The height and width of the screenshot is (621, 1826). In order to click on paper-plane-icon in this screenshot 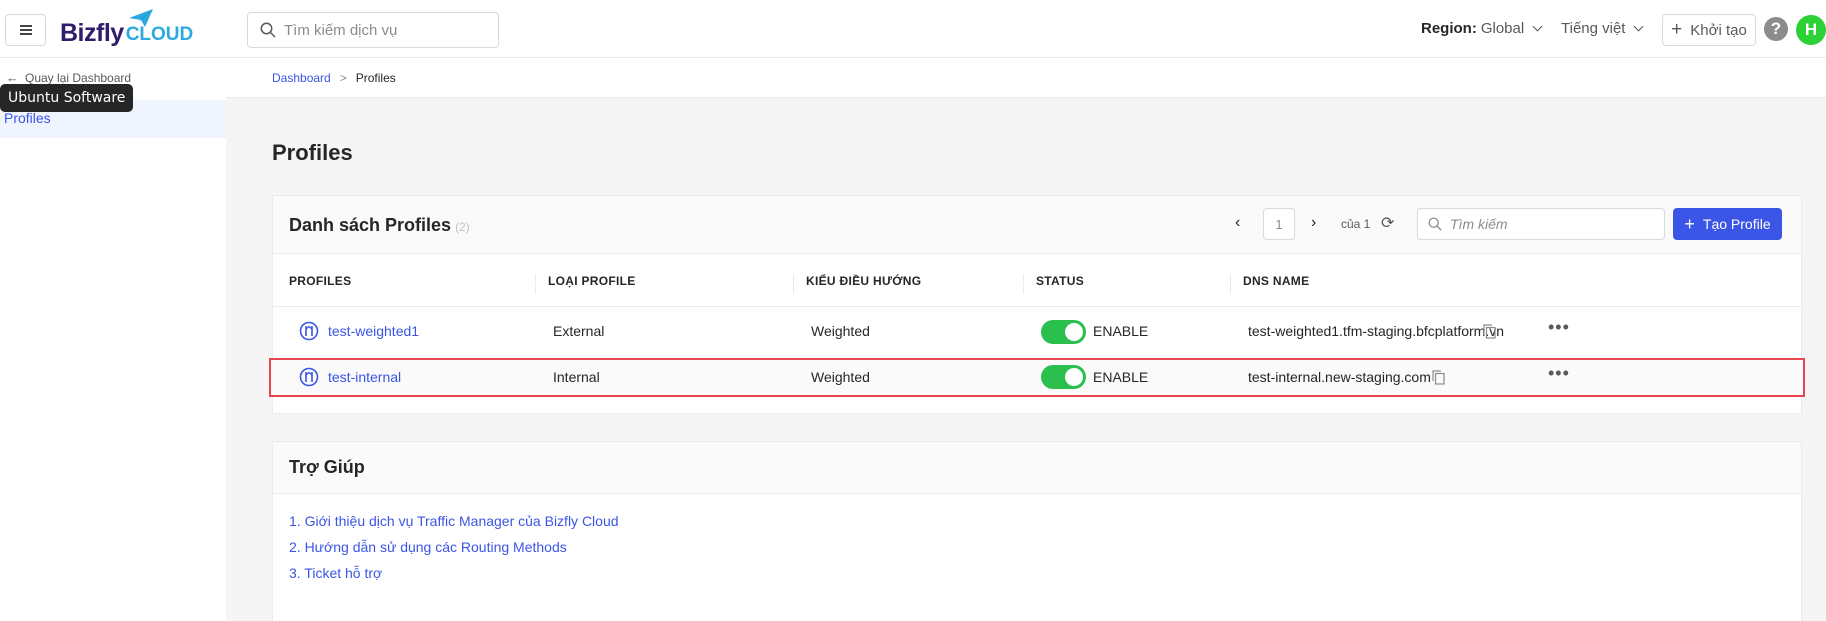, I will do `click(141, 18)`.